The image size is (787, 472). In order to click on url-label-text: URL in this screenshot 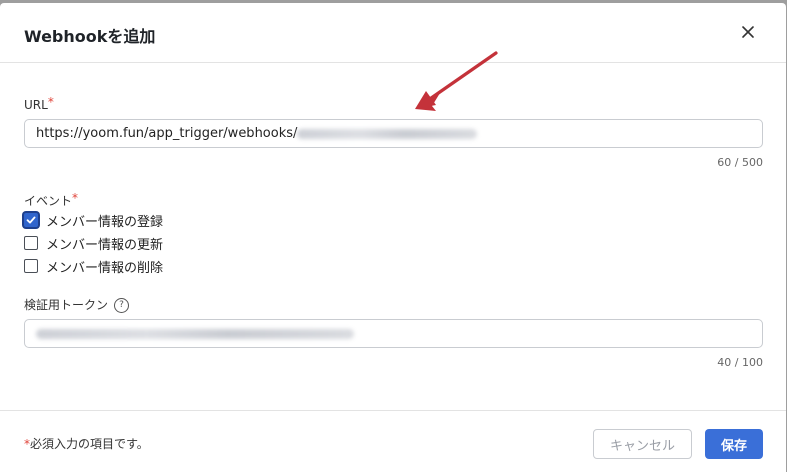, I will do `click(36, 105)`.